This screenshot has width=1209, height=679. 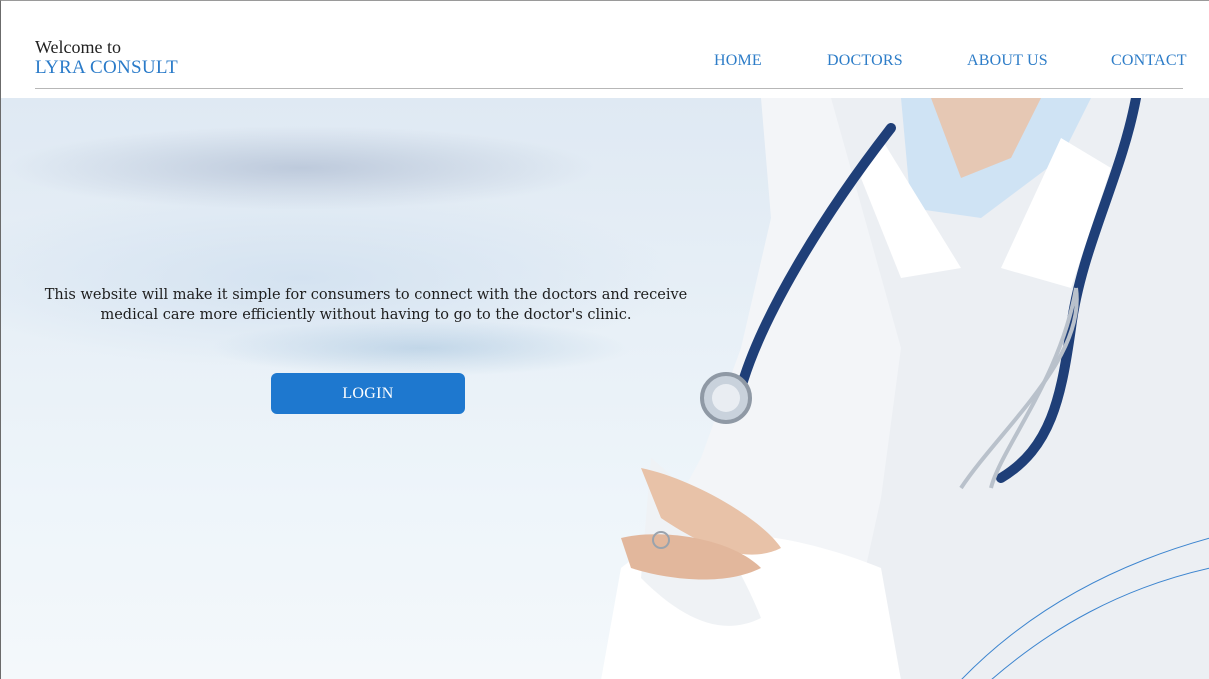 What do you see at coordinates (738, 61) in the screenshot?
I see `nav-home: HOME` at bounding box center [738, 61].